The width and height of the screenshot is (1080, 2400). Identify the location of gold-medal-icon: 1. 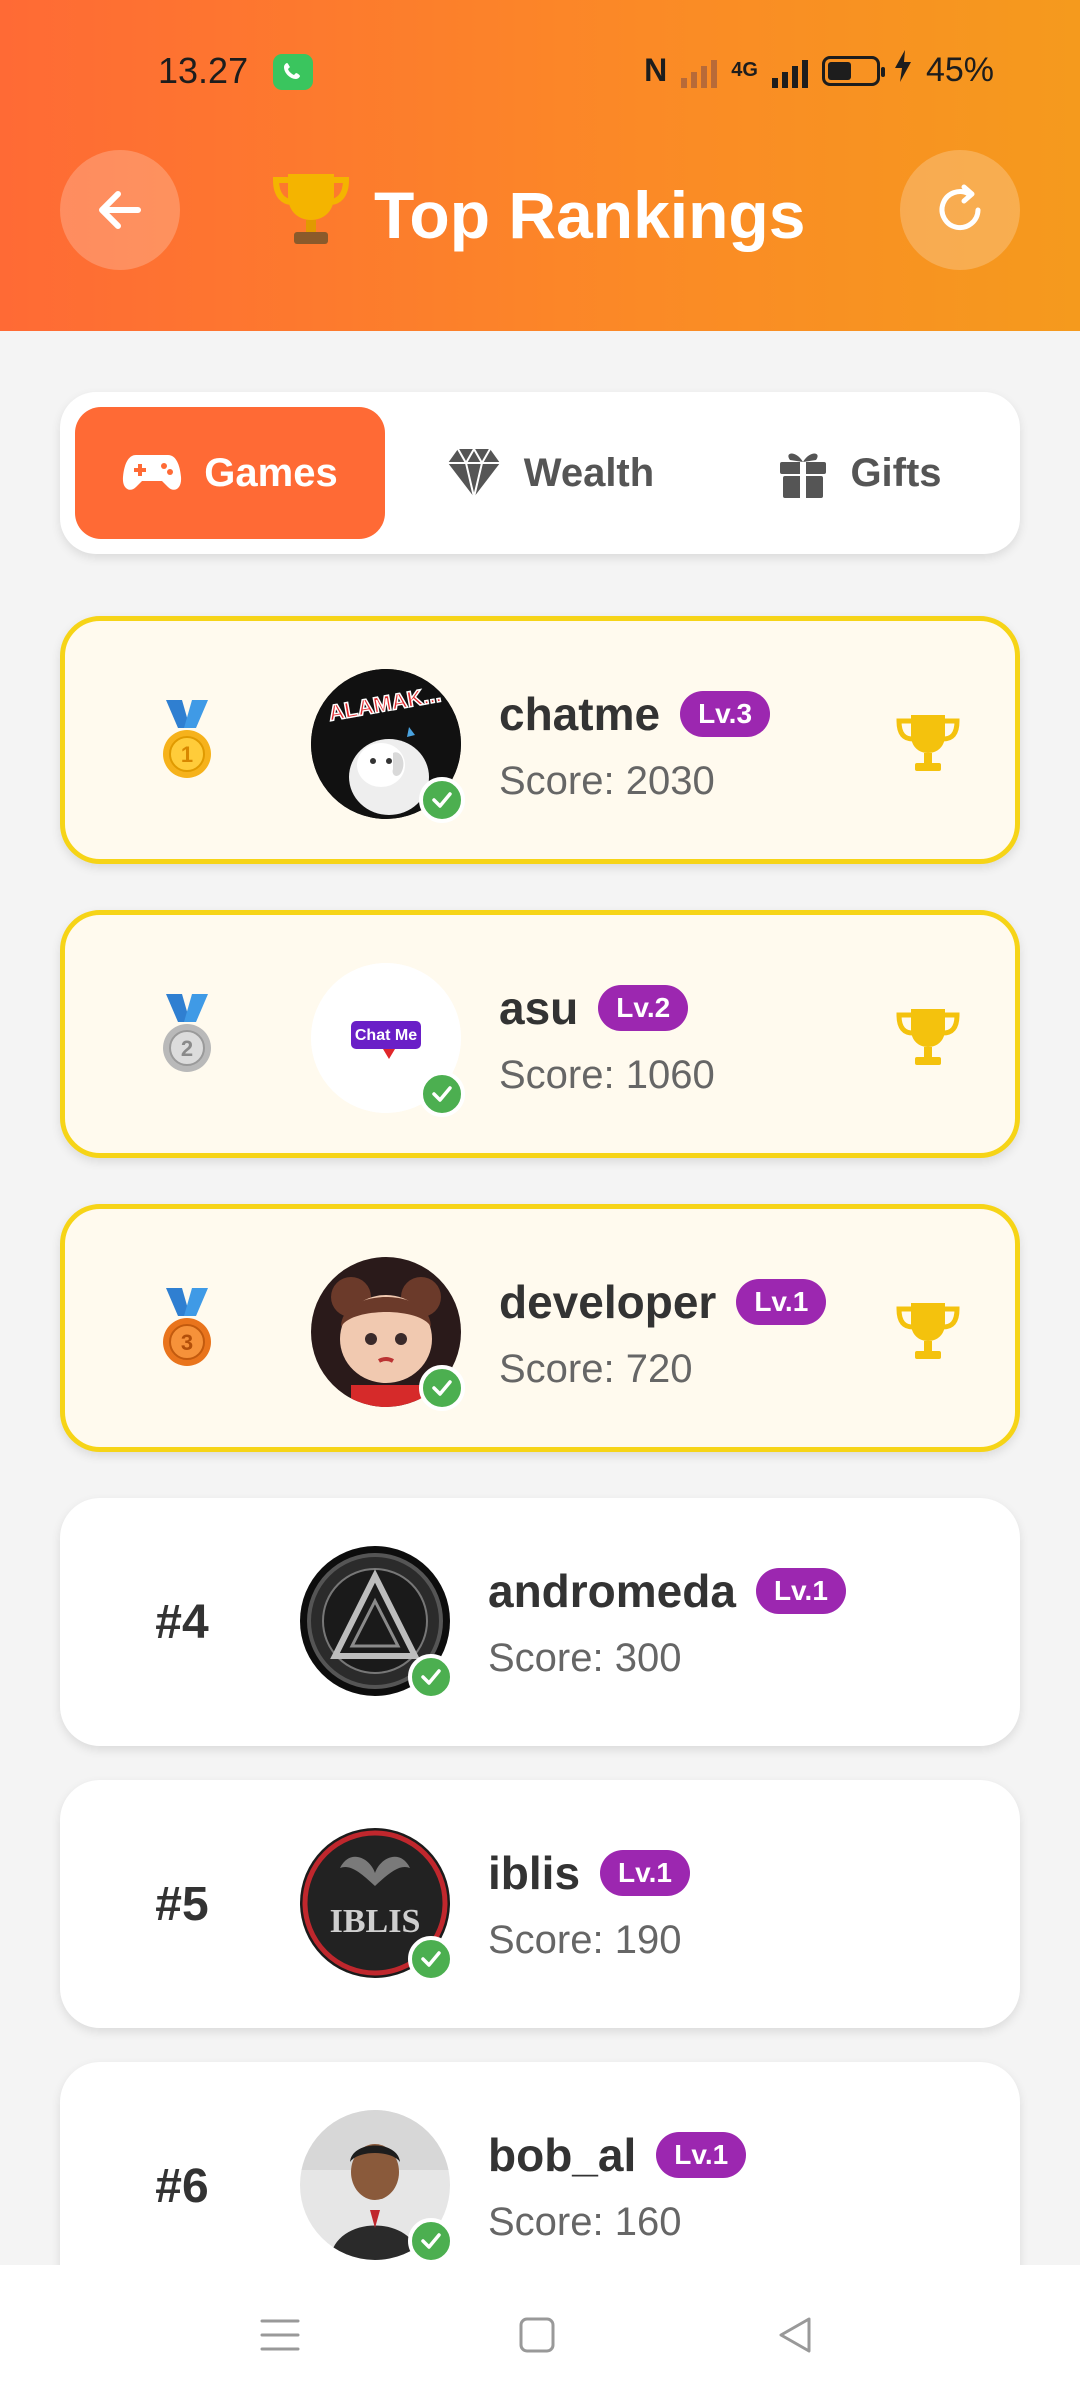
(187, 739).